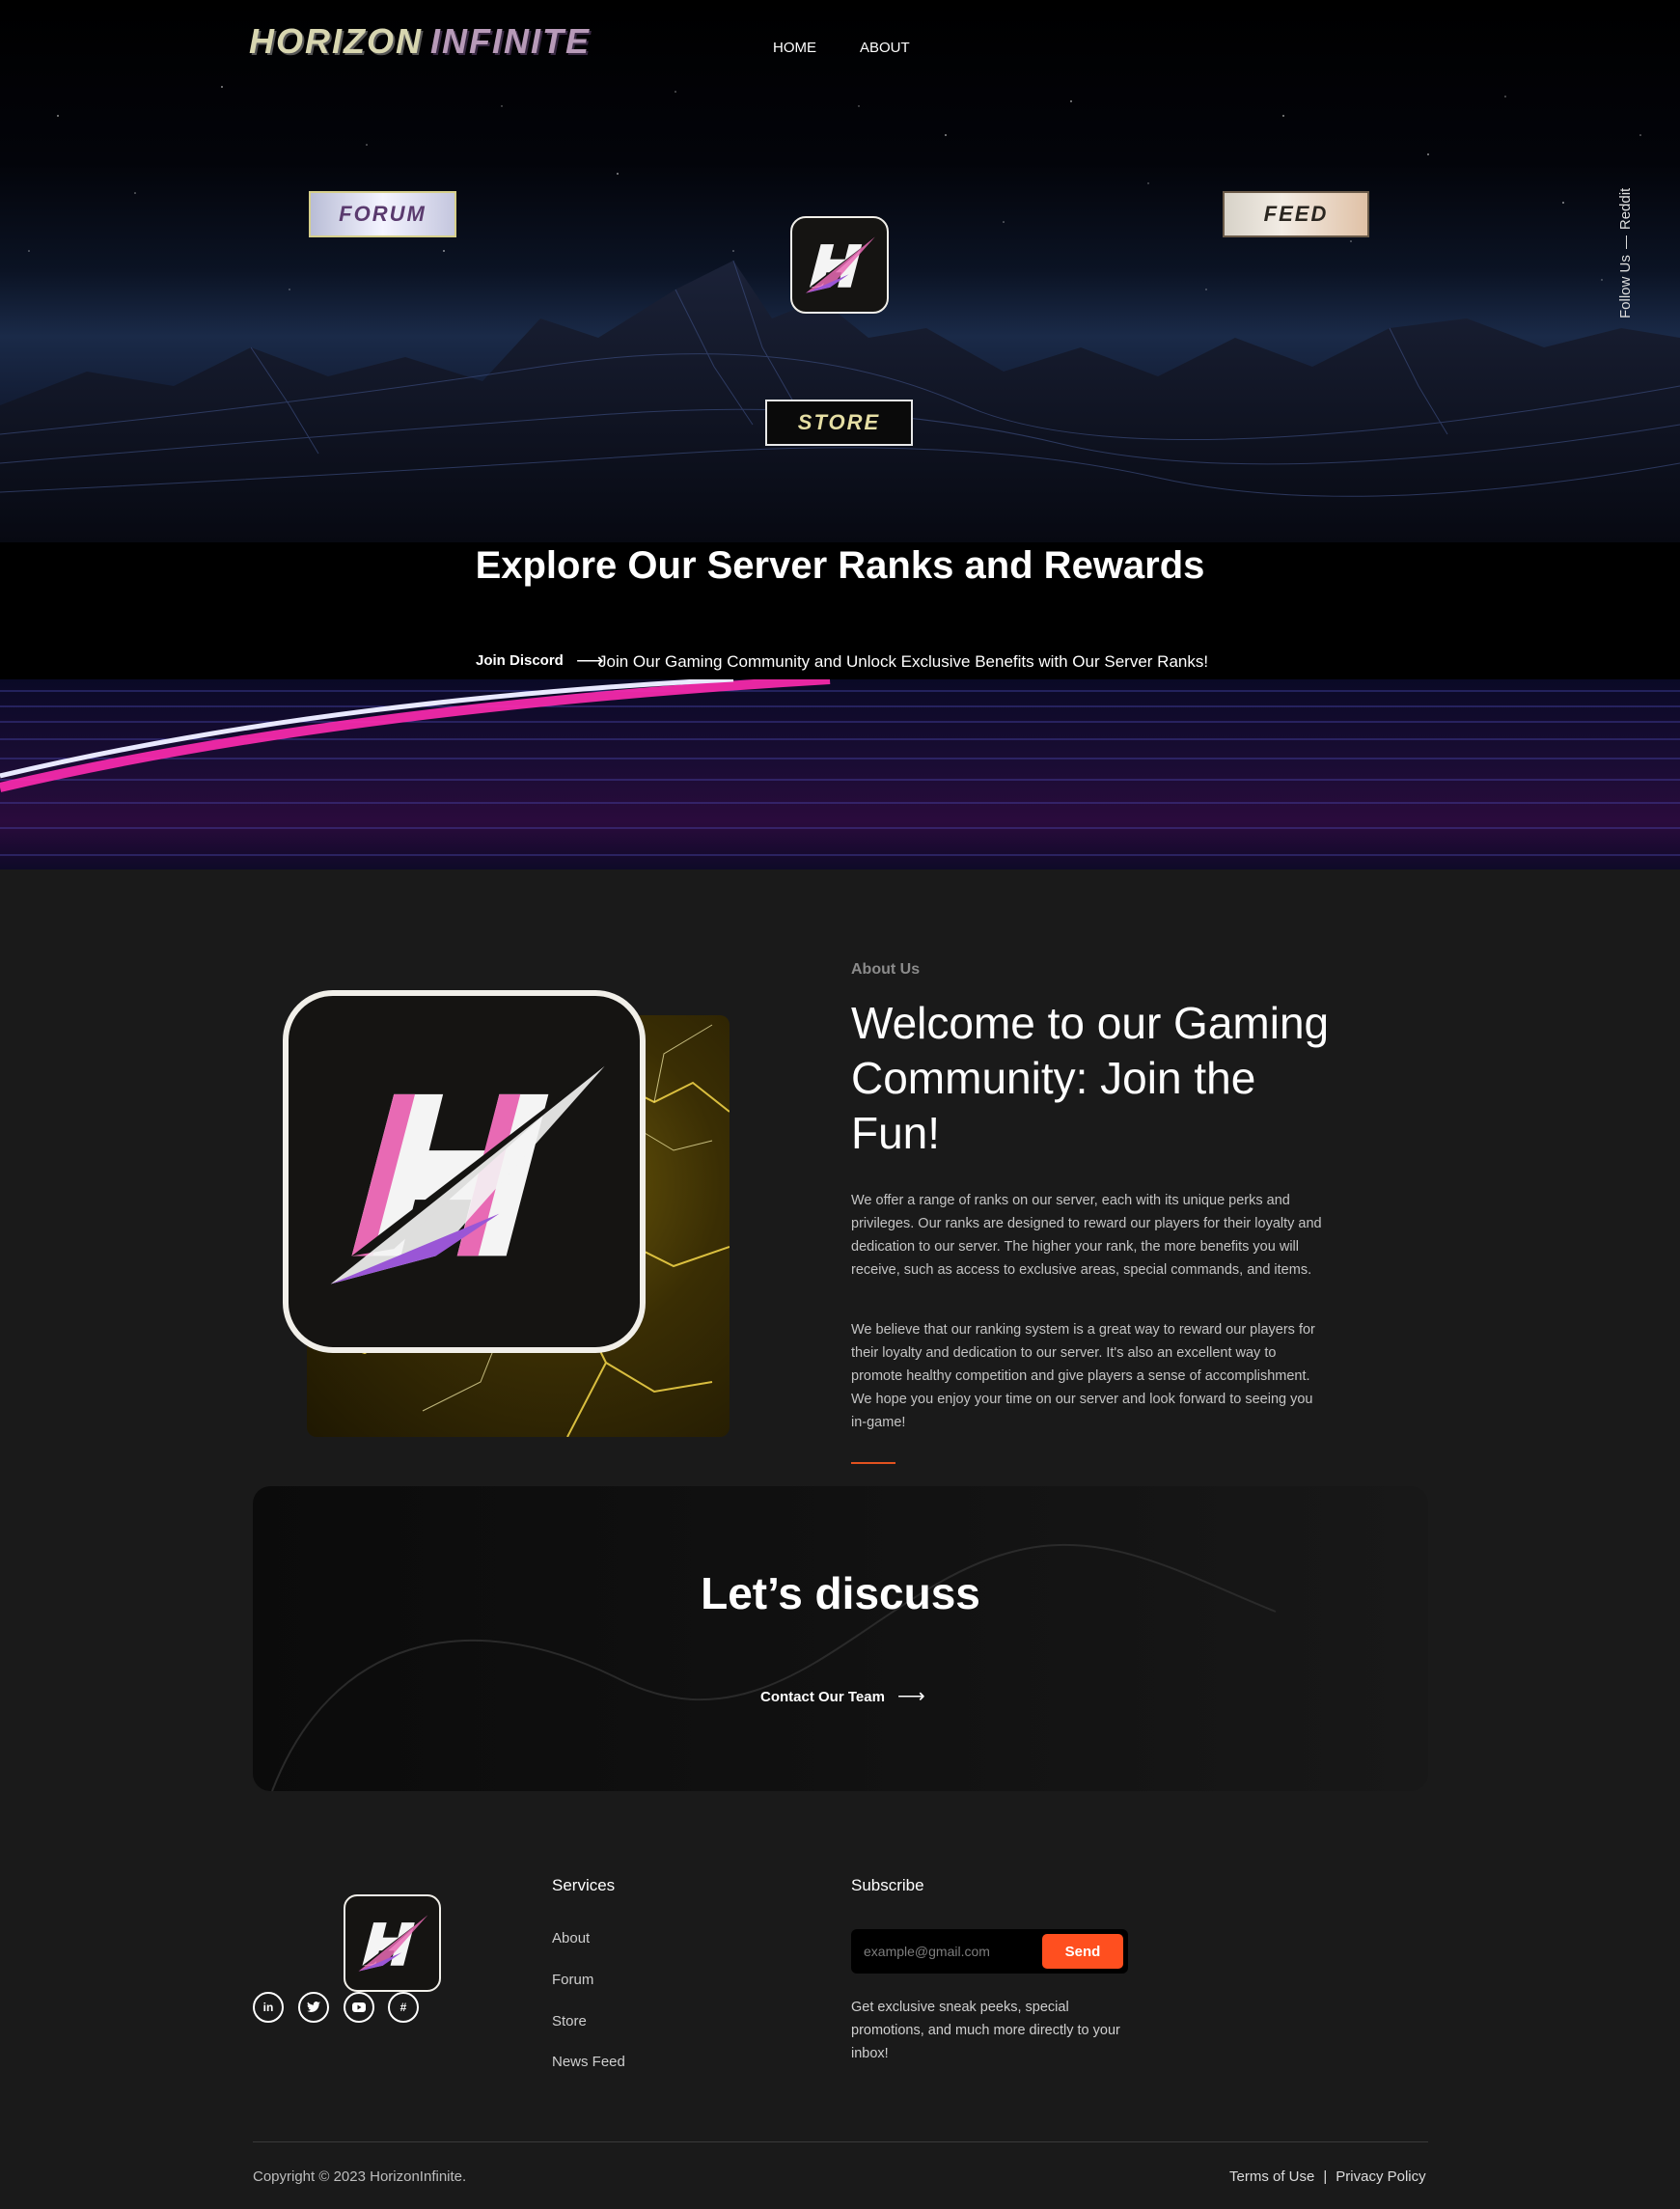 The width and height of the screenshot is (1680, 2209). I want to click on discuss-card: Let’s discuss Contact Our Team ⟶, so click(840, 1639).